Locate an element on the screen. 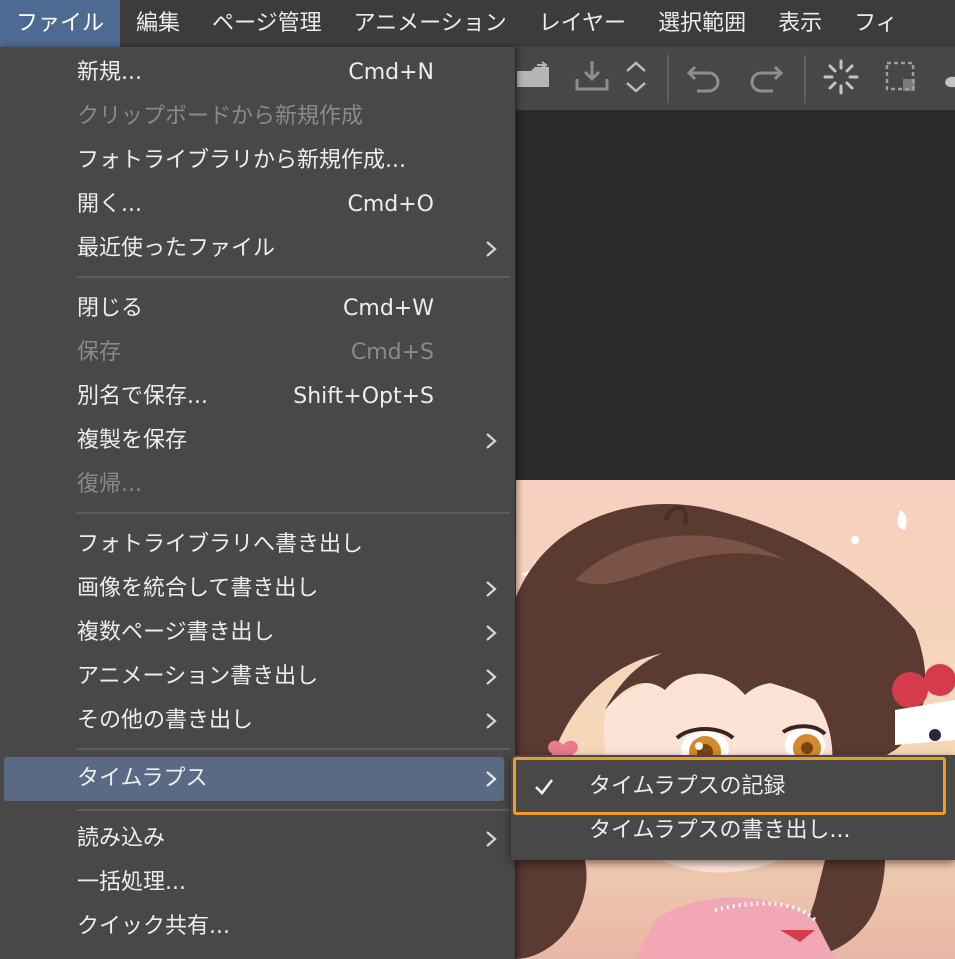  menu-item-label: 画像を統合して書き出し is located at coordinates (198, 588).